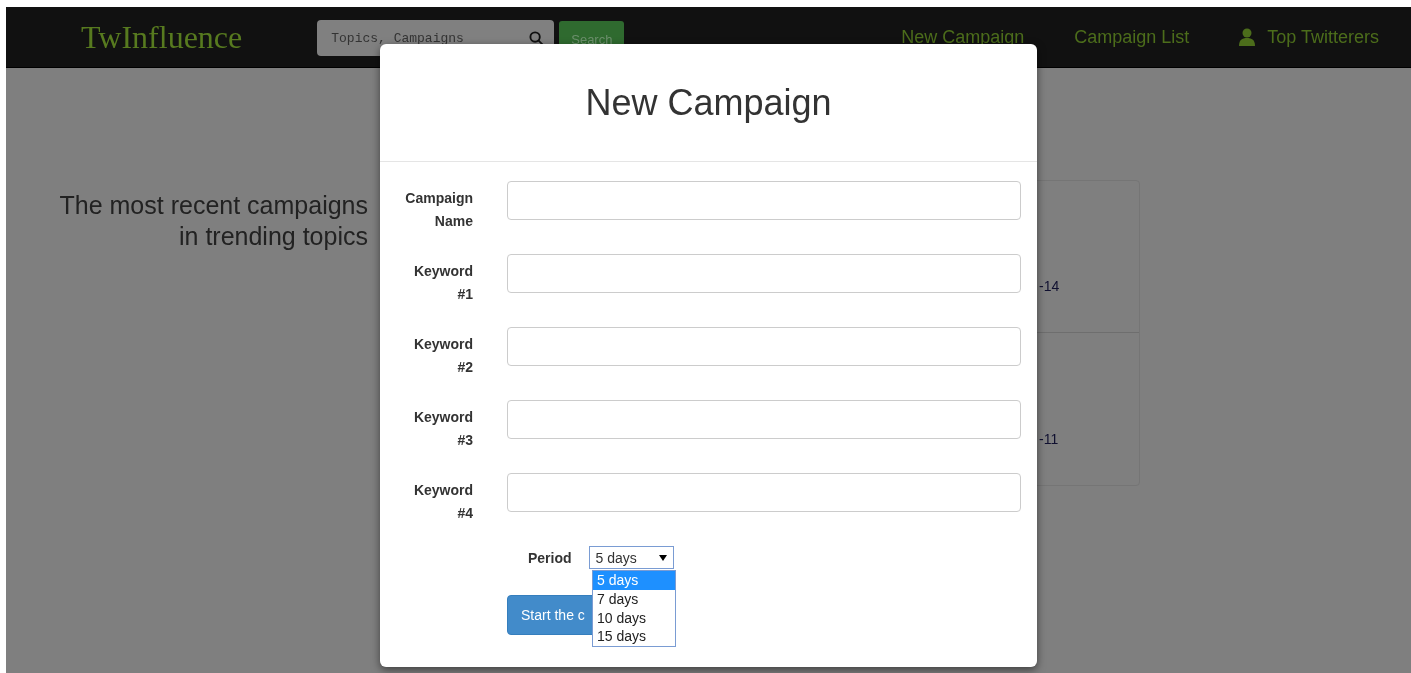  What do you see at coordinates (442, 283) in the screenshot?
I see `field-label: Keyword #1` at bounding box center [442, 283].